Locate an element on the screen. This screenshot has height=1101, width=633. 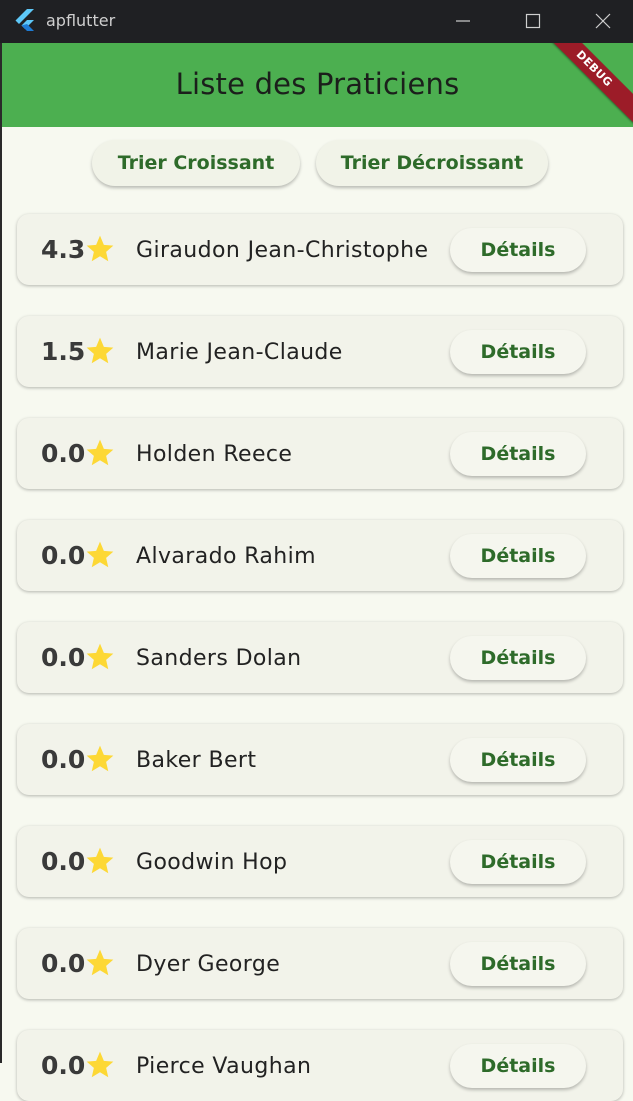
praticien-name: Goodwin Hop is located at coordinates (212, 862).